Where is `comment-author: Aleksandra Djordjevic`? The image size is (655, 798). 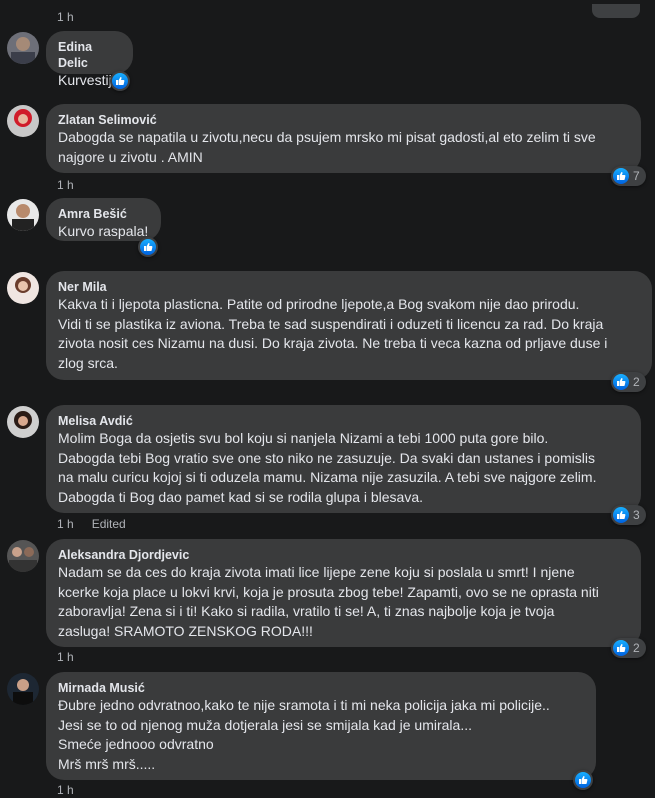 comment-author: Aleksandra Djordjevic is located at coordinates (343, 555).